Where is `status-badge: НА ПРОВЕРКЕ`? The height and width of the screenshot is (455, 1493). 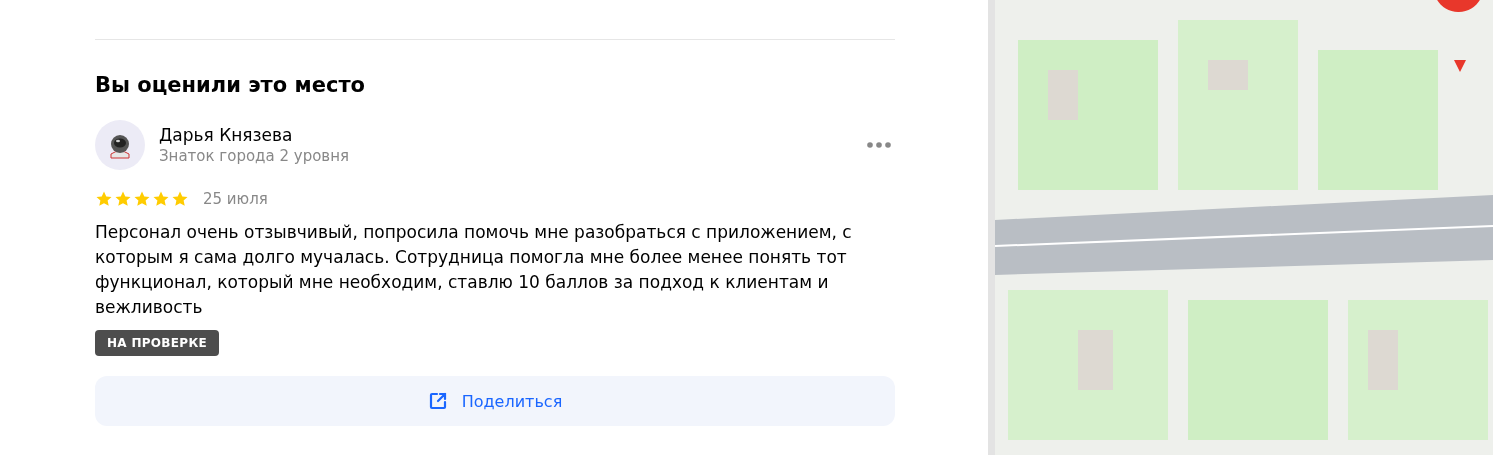 status-badge: НА ПРОВЕРКЕ is located at coordinates (157, 343).